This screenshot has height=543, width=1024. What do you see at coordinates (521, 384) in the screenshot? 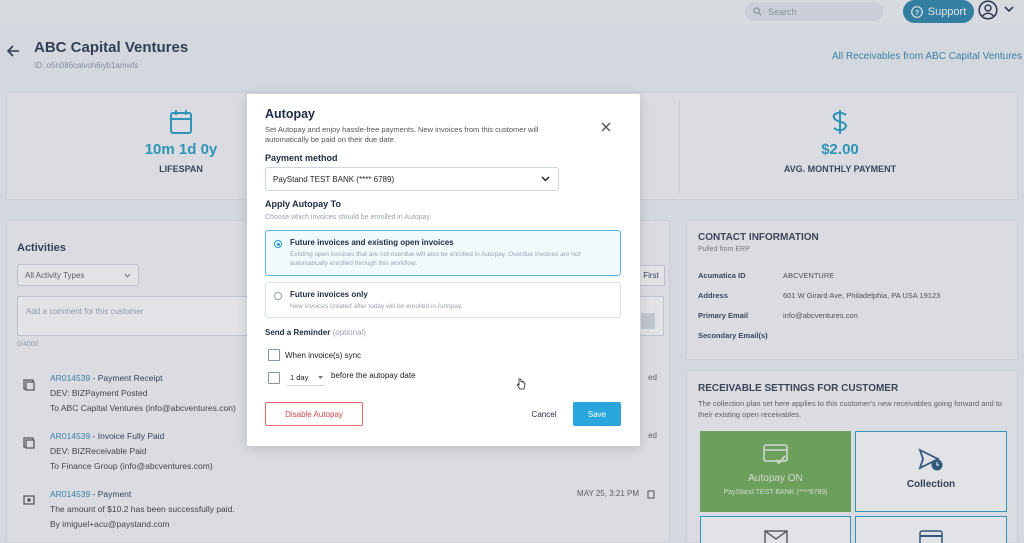
I see `hand-cursor-icon` at bounding box center [521, 384].